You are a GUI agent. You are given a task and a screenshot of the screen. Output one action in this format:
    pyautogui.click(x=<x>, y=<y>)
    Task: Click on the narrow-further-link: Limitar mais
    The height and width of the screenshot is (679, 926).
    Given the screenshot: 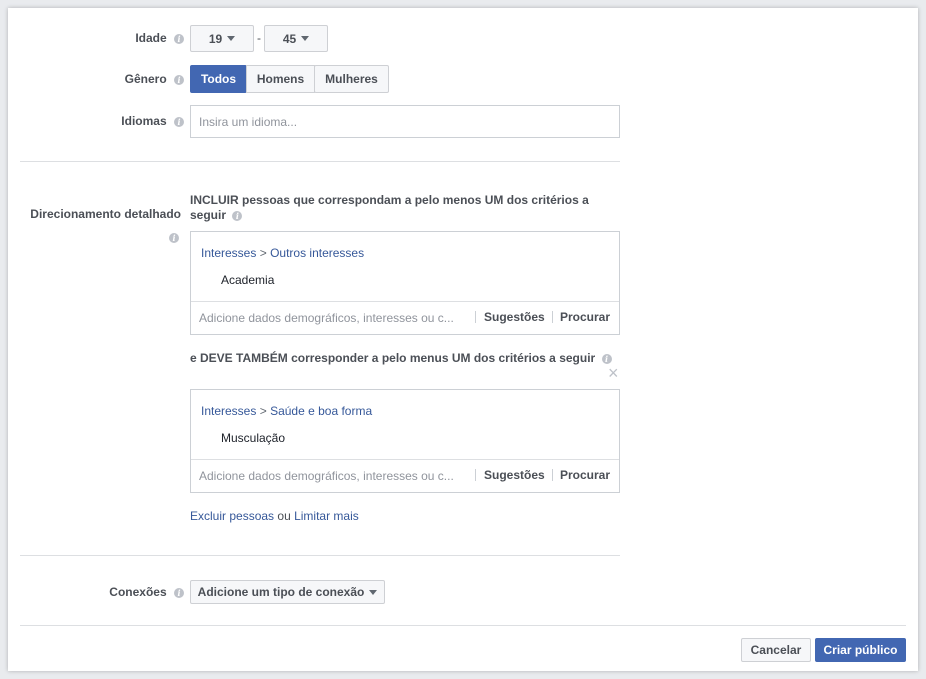 What is the action you would take?
    pyautogui.click(x=326, y=516)
    